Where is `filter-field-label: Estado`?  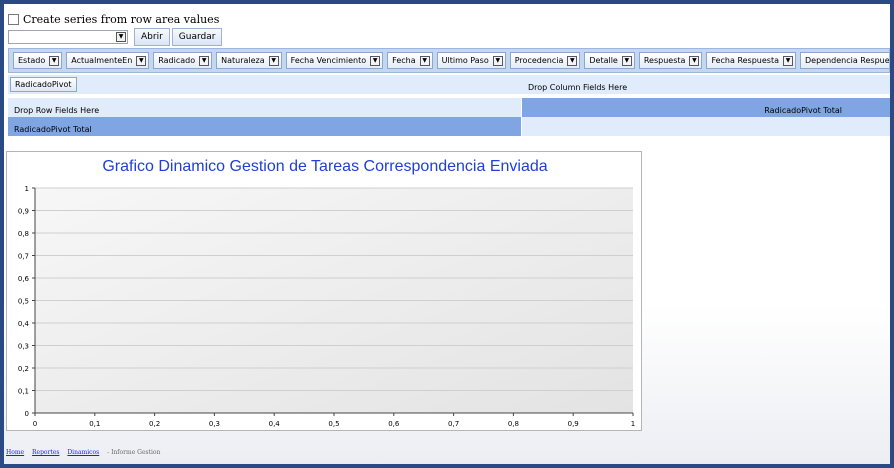 filter-field-label: Estado is located at coordinates (32, 60).